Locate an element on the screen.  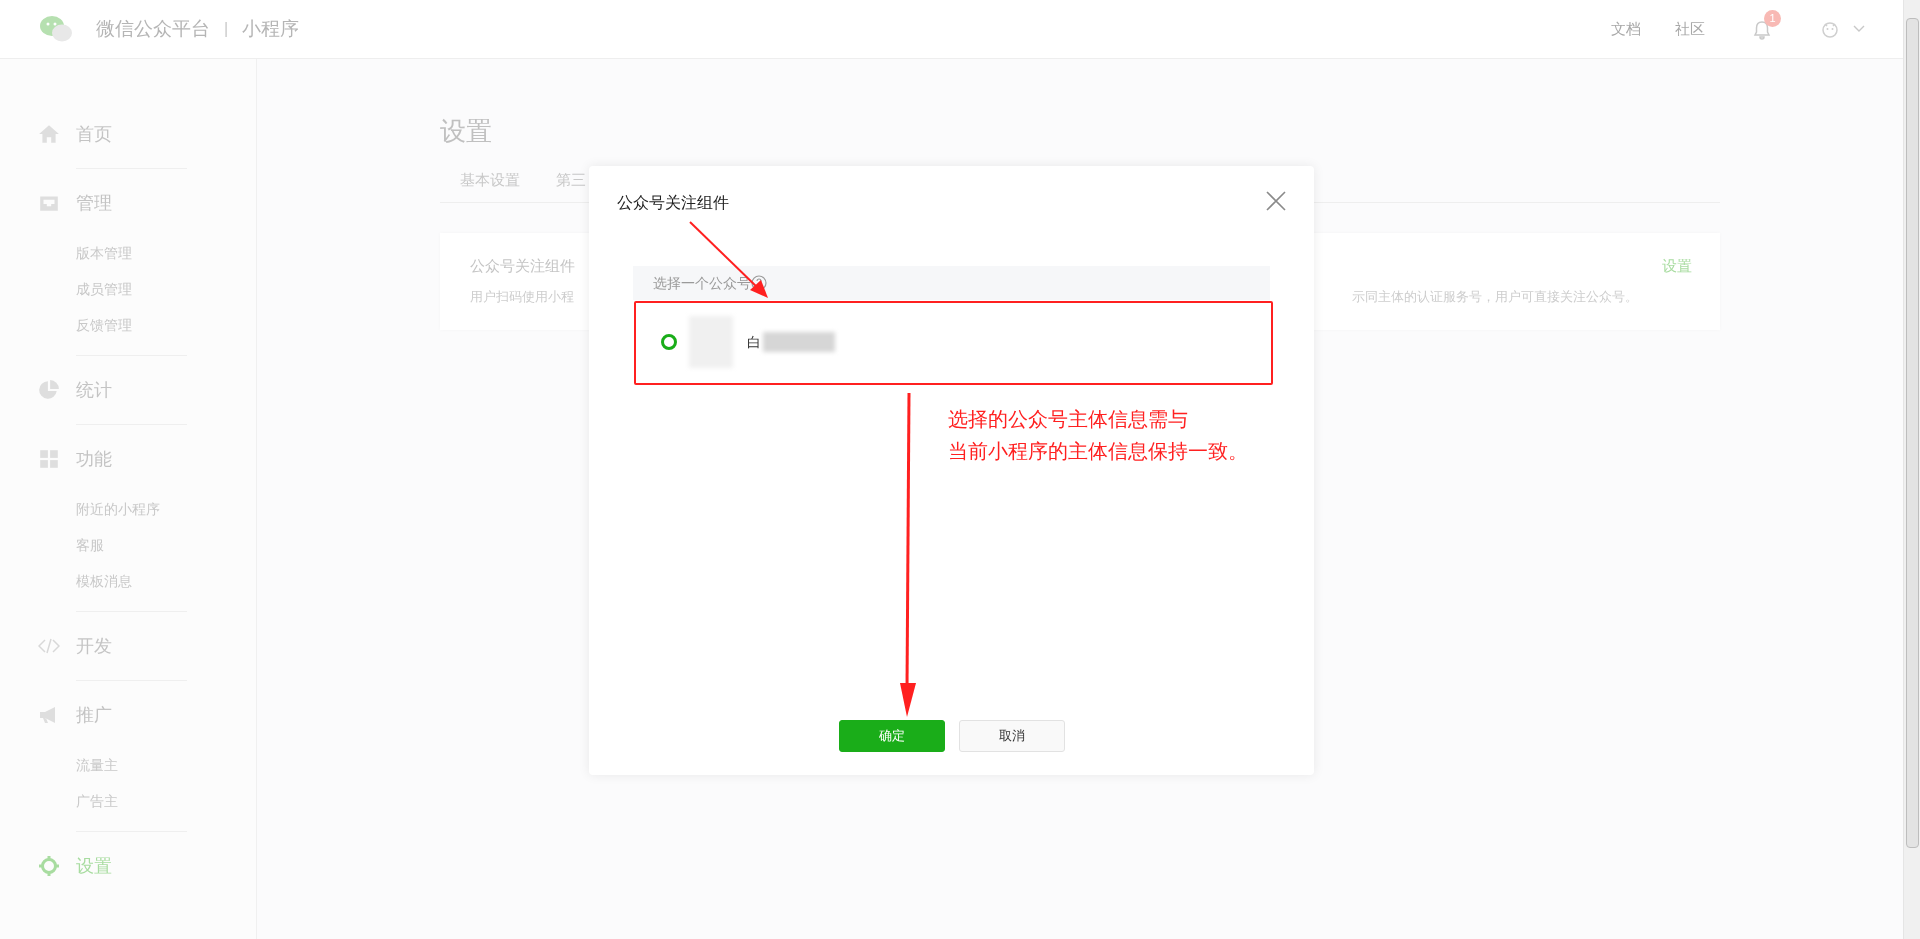
setting-link: 设置 is located at coordinates (1677, 265).